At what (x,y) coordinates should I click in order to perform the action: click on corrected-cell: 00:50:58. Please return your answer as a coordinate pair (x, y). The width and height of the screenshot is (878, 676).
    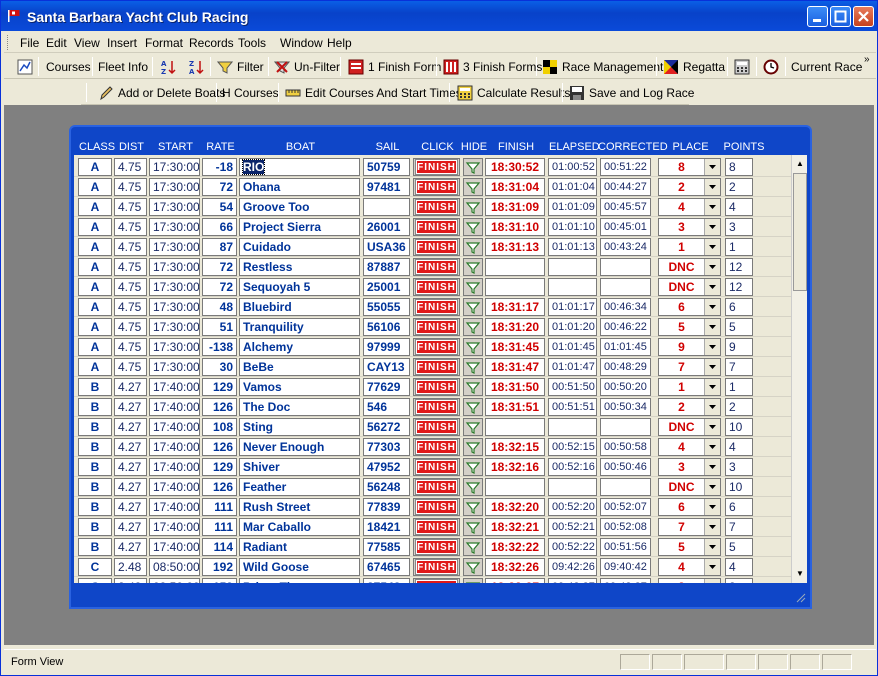
    Looking at the image, I should click on (625, 447).